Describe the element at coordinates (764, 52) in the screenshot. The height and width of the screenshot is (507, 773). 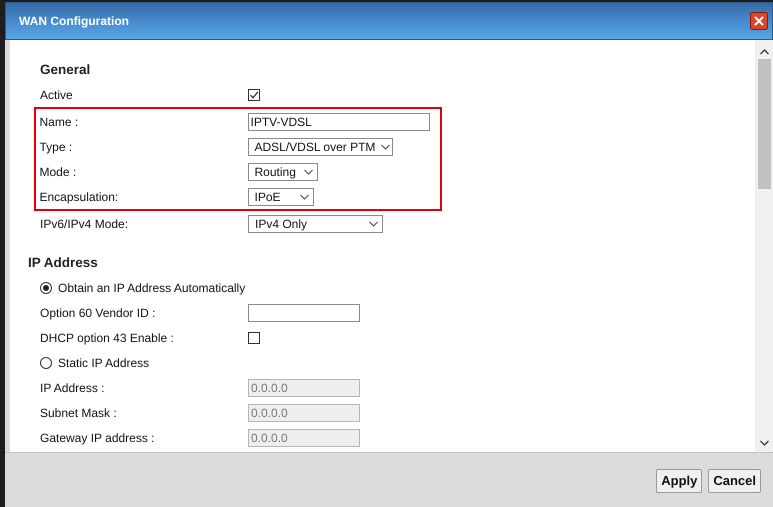
I see `scroll-up-icon` at that location.